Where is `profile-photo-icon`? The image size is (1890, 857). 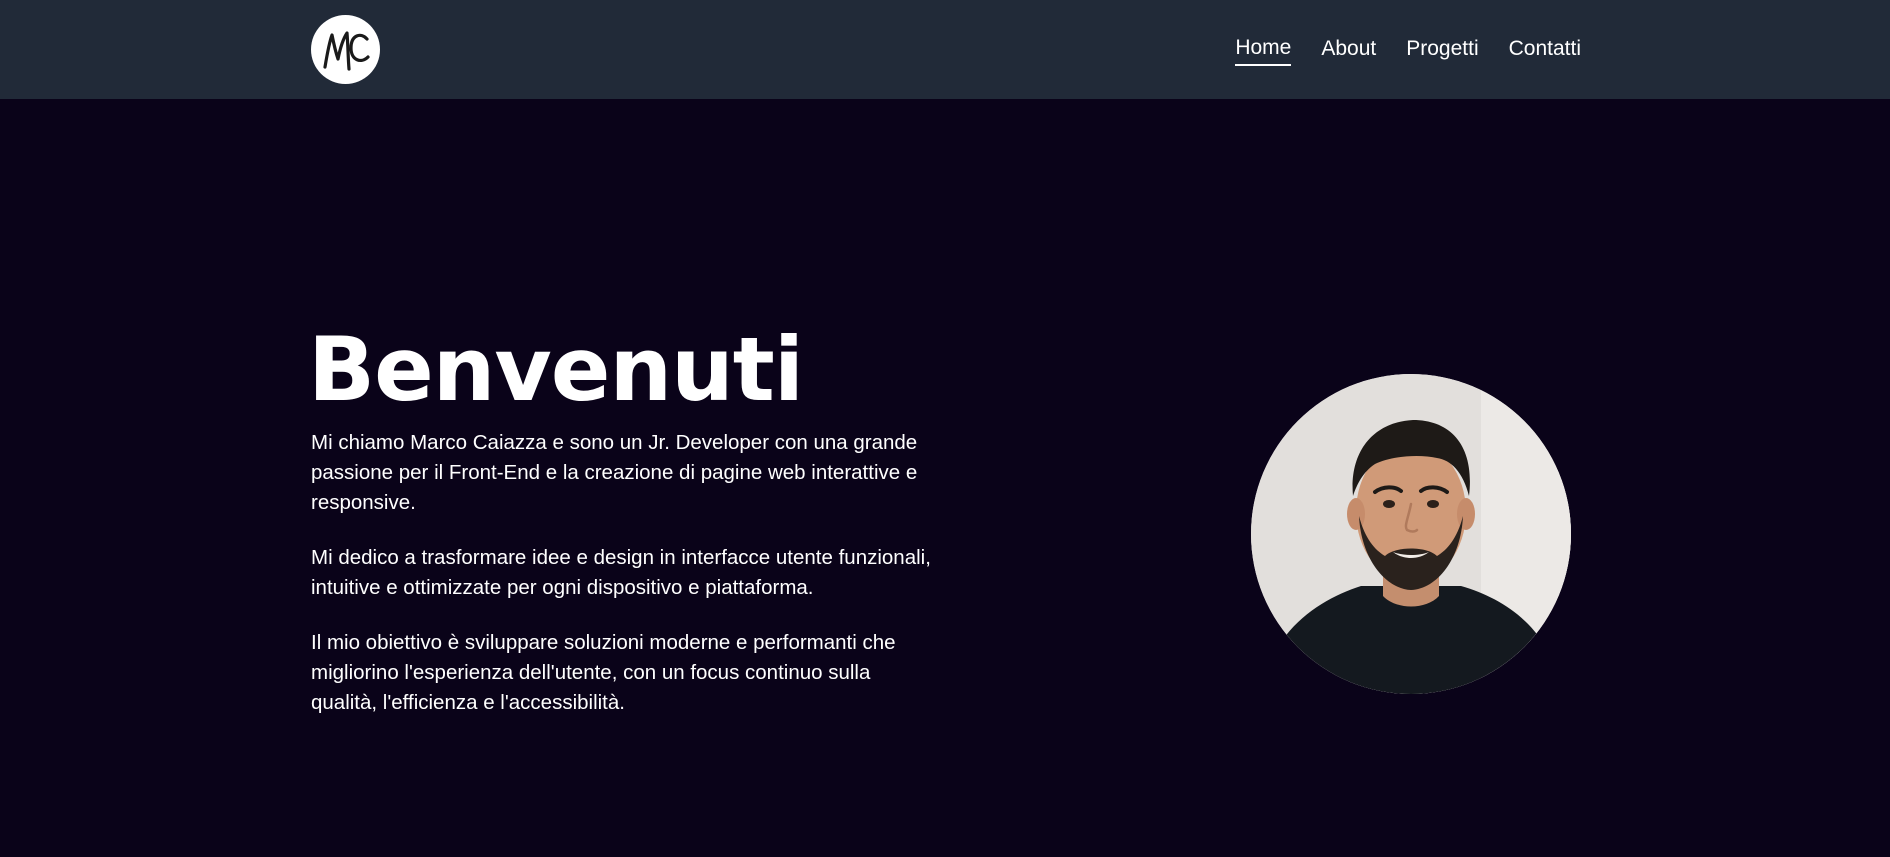 profile-photo-icon is located at coordinates (1411, 534).